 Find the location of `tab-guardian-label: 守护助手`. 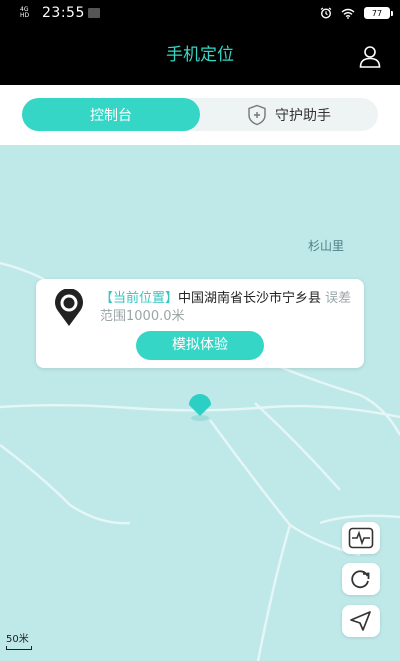

tab-guardian-label: 守护助手 is located at coordinates (303, 115).